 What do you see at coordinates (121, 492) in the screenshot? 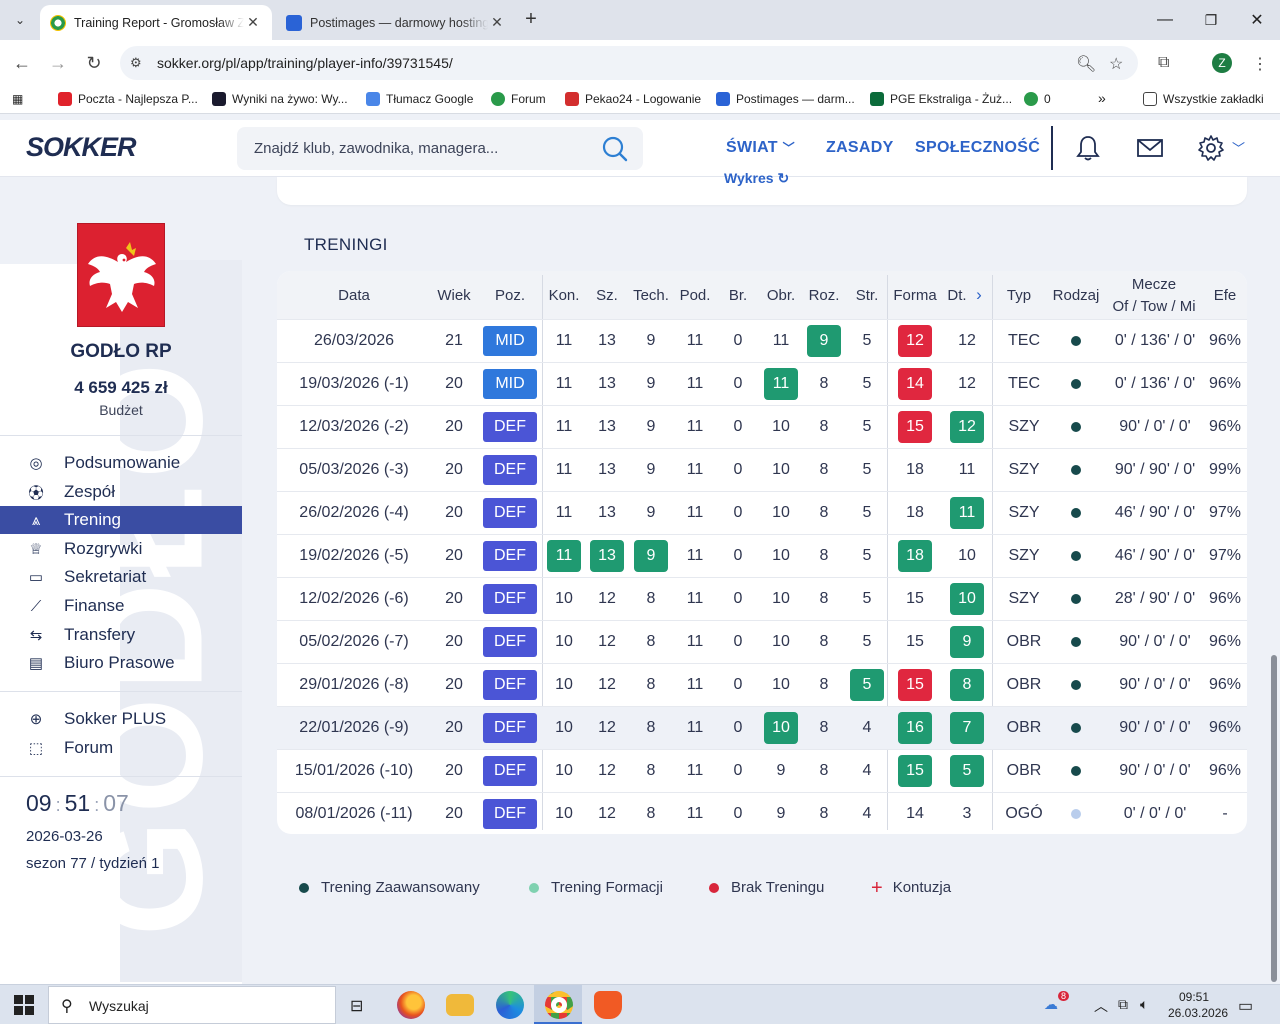
I see `sidebar-item-zespol: ⚽︎ Zespół` at bounding box center [121, 492].